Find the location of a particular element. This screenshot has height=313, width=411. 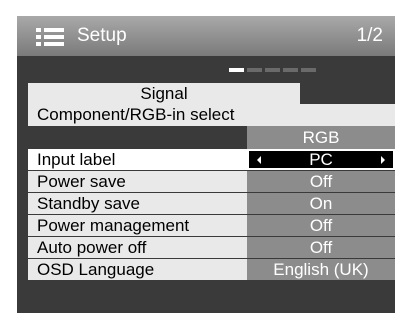

setting-value: PC is located at coordinates (321, 159).